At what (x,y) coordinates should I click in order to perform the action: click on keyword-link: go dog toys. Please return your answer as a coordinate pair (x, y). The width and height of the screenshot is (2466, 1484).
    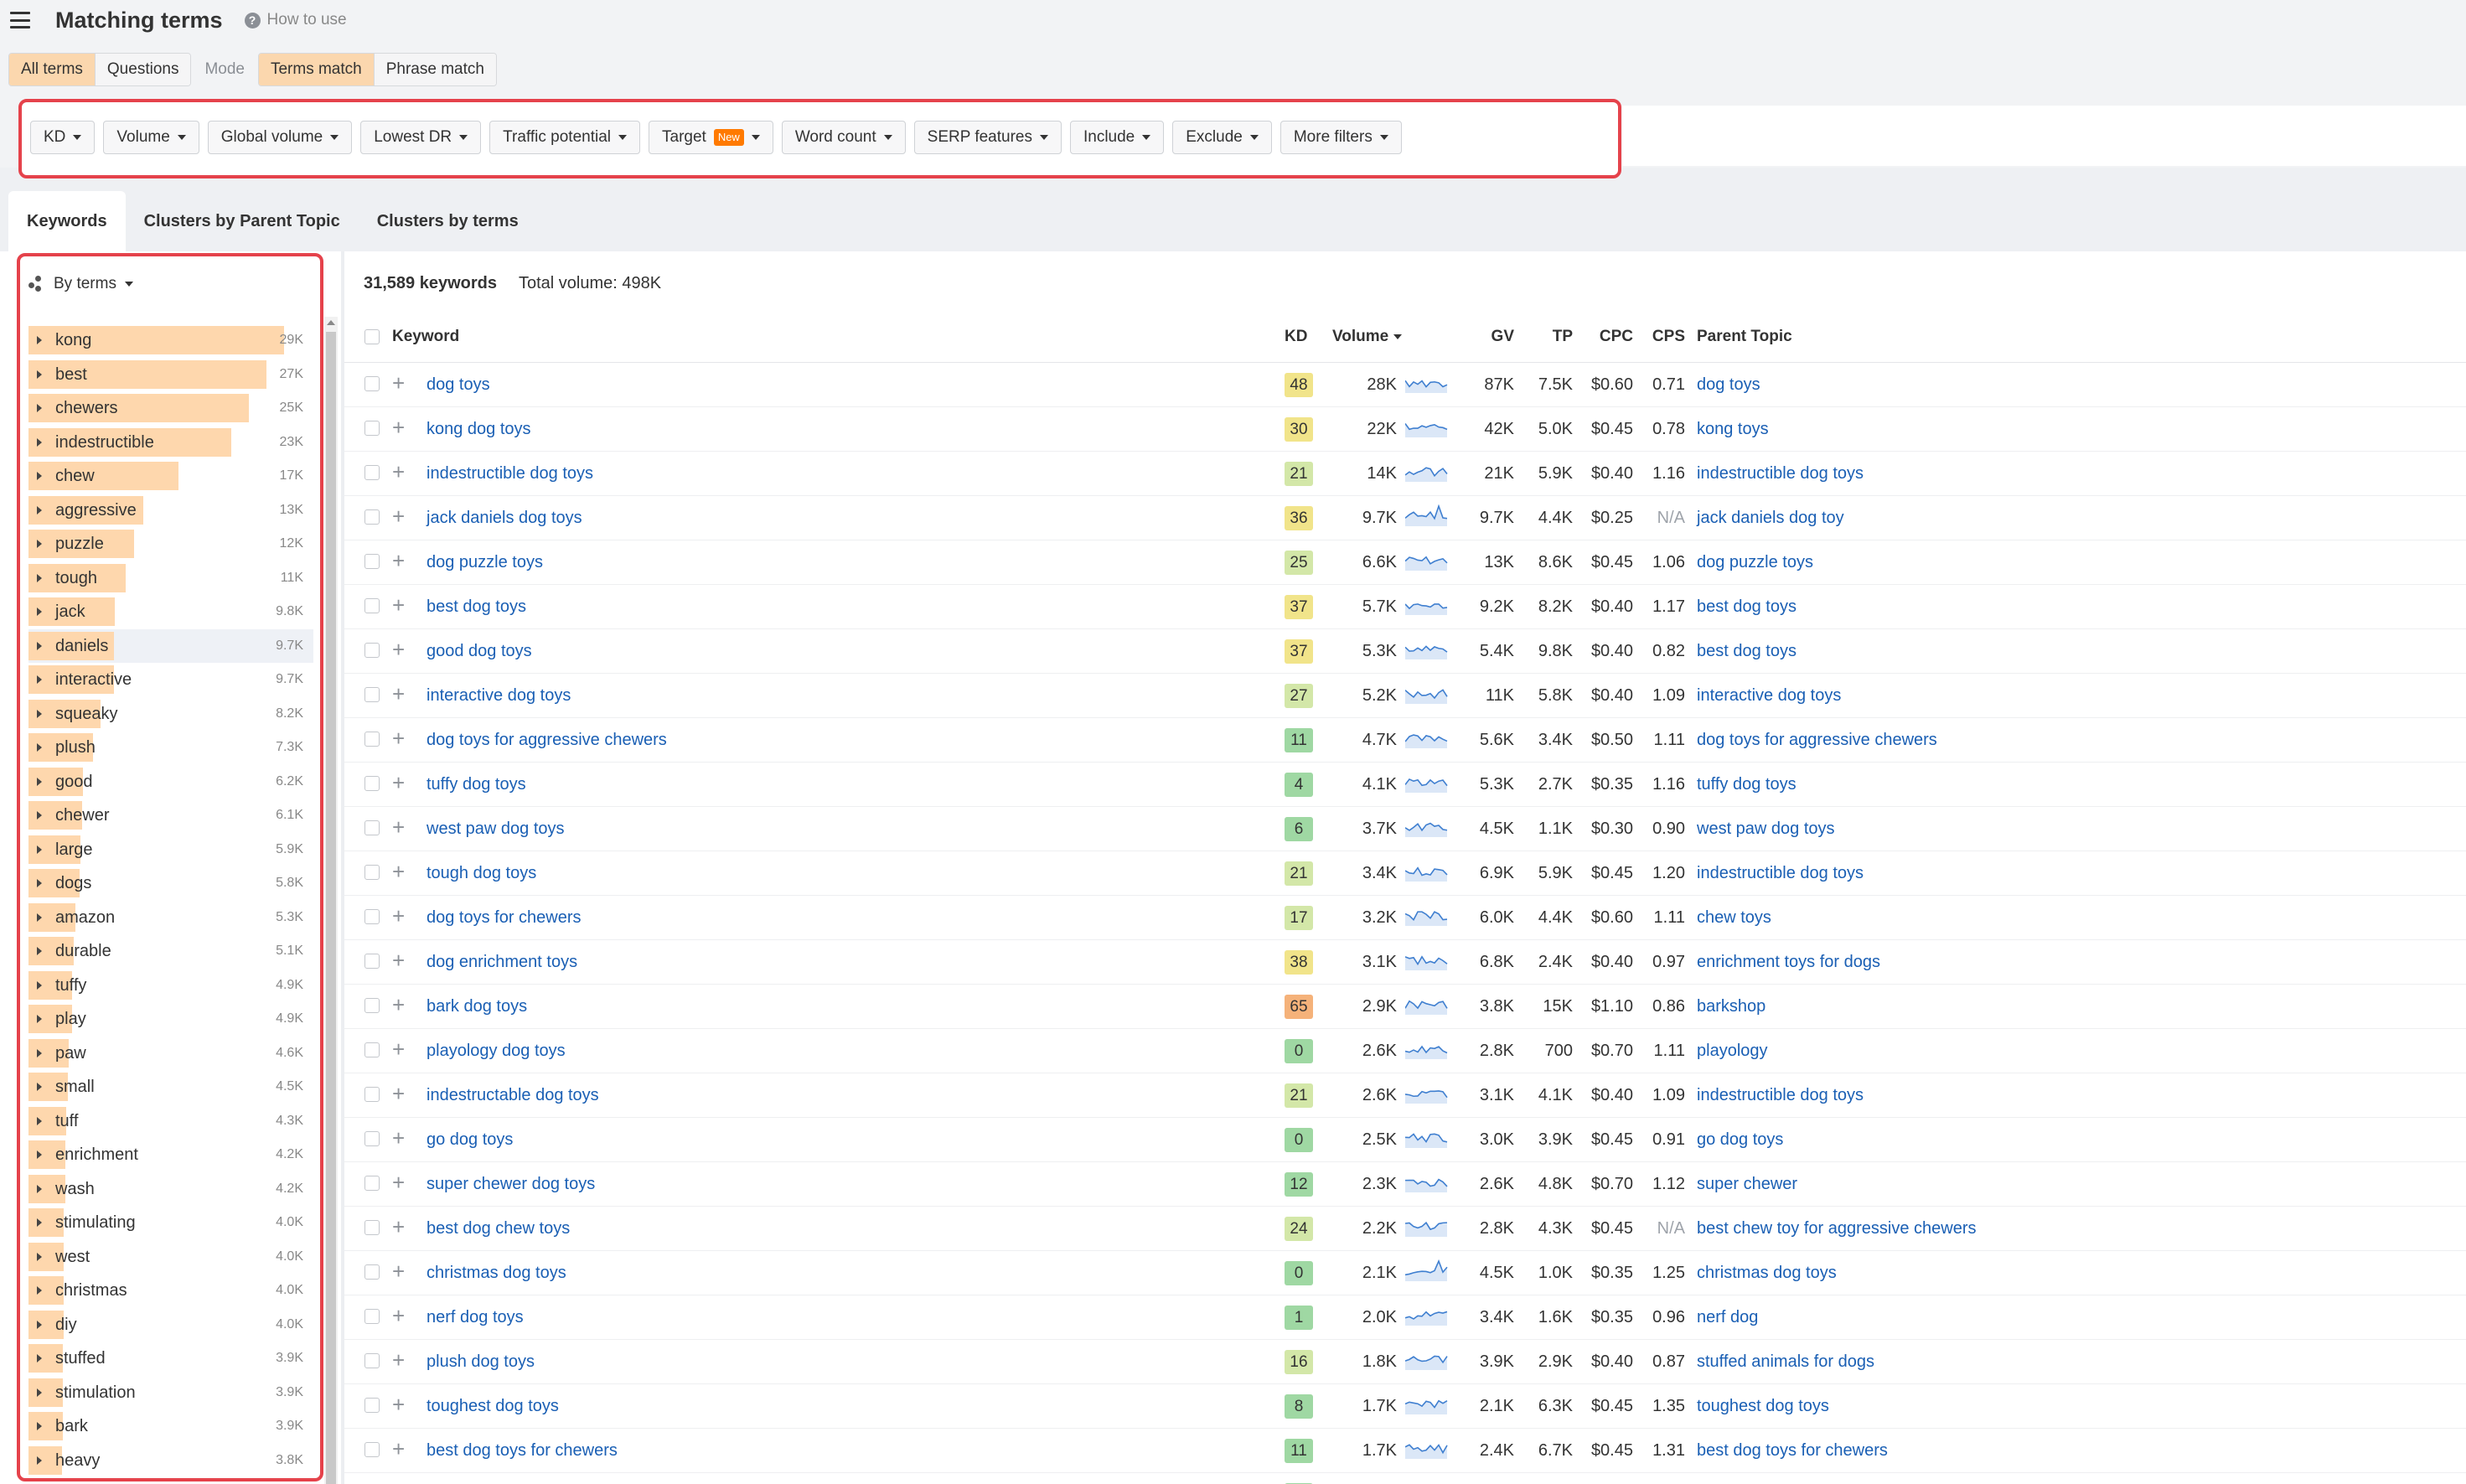
    Looking at the image, I should click on (470, 1139).